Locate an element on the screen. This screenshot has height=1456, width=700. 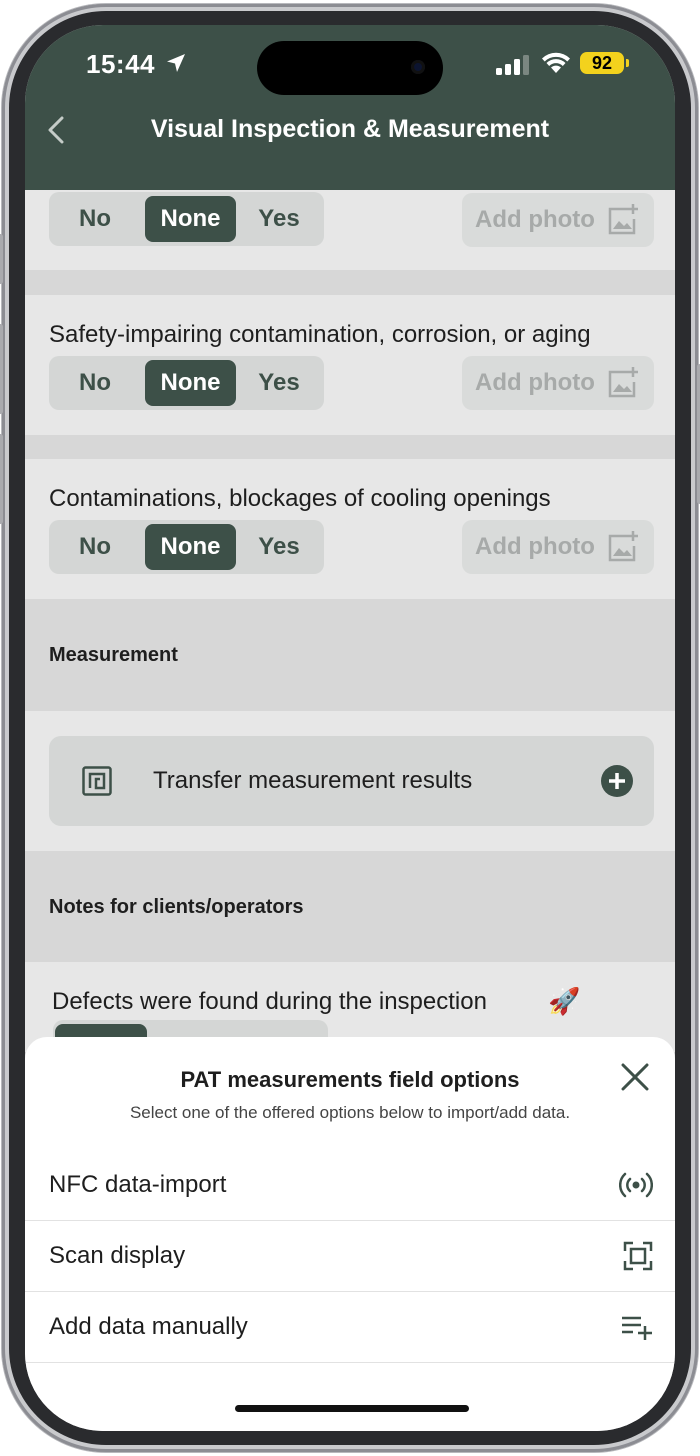
sheet-title: PAT measurements field options is located at coordinates (350, 1079).